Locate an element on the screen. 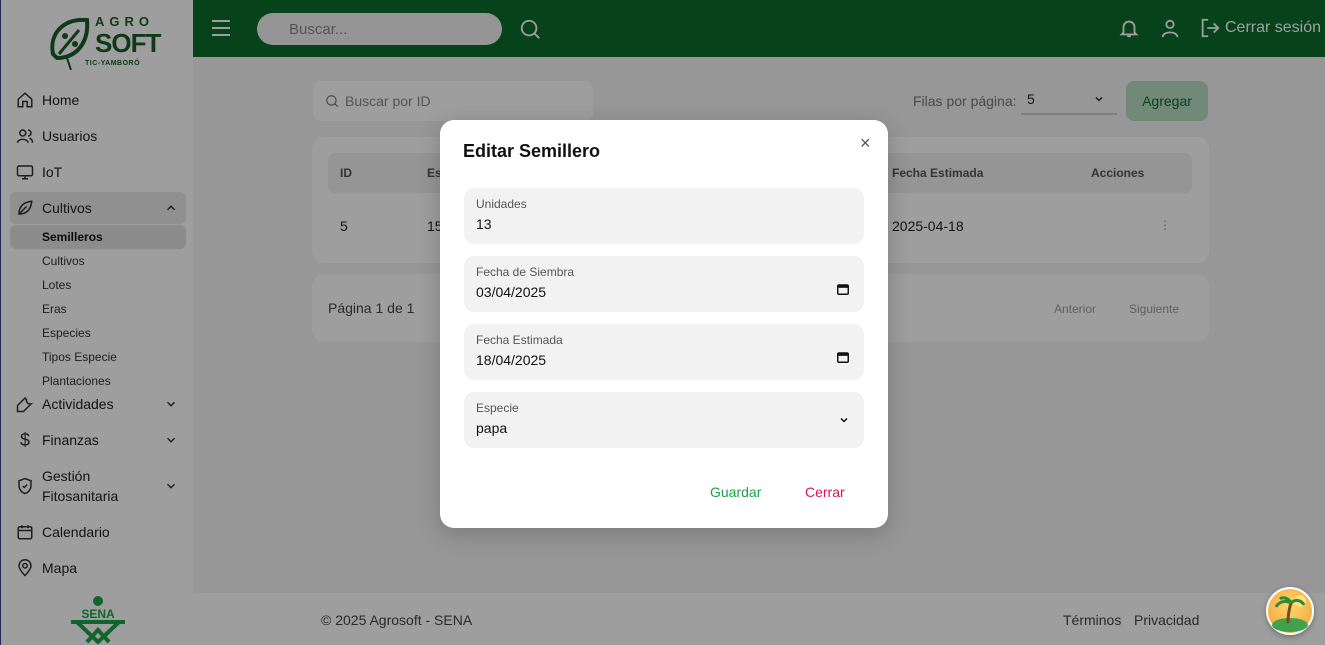 This screenshot has height=645, width=1325. cancel-button: Cerrar is located at coordinates (825, 492).